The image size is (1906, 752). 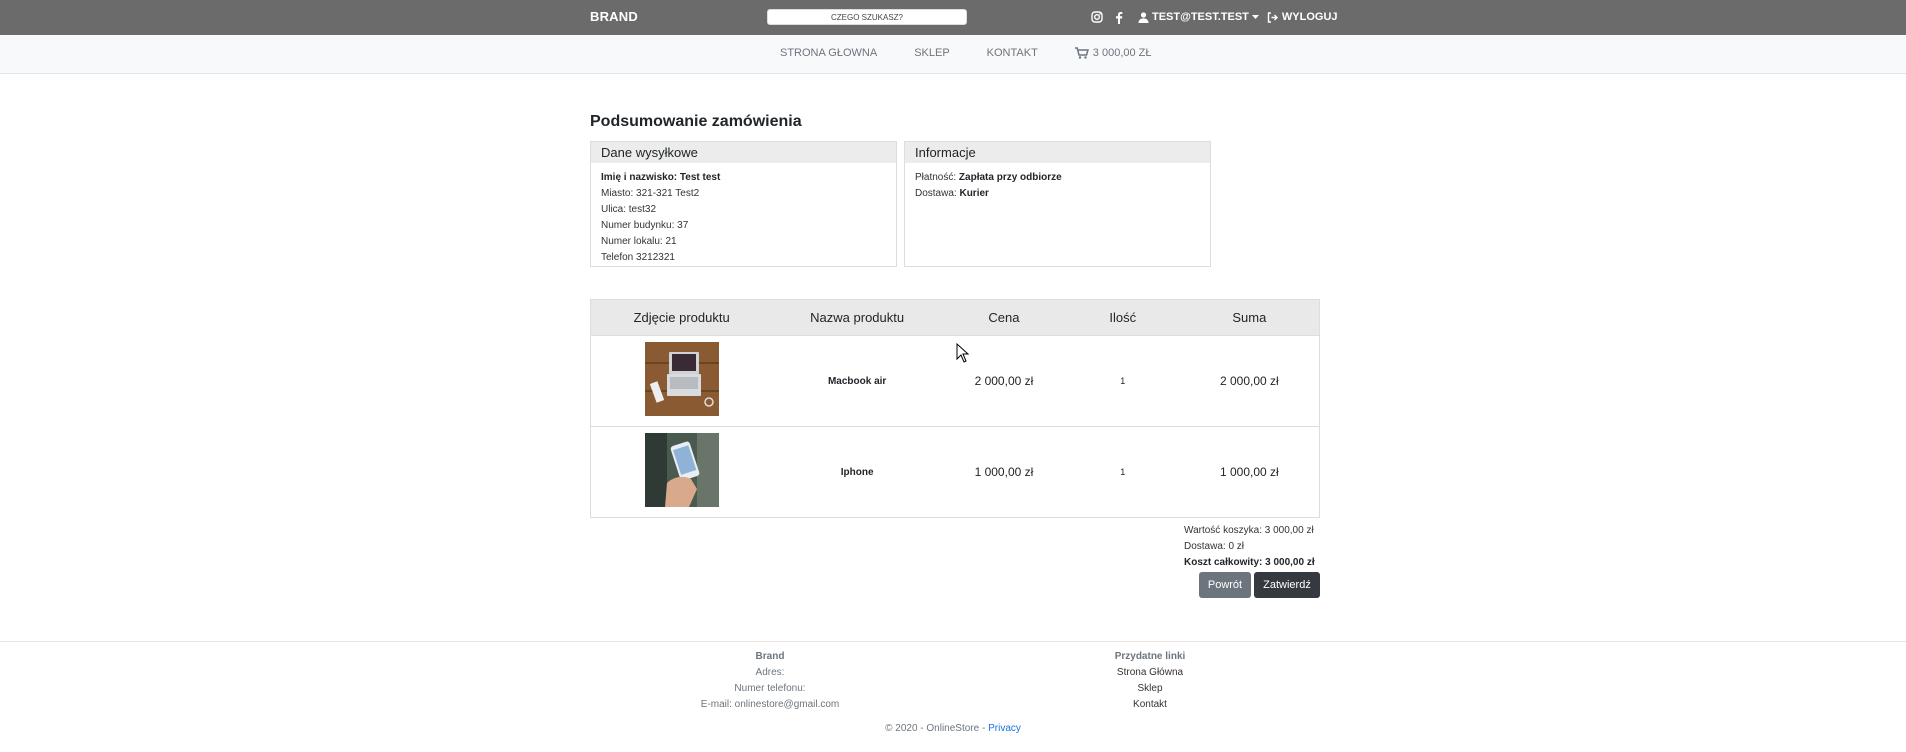 I want to click on user-dropdown: TEST@TEST.TEST, so click(x=1198, y=17).